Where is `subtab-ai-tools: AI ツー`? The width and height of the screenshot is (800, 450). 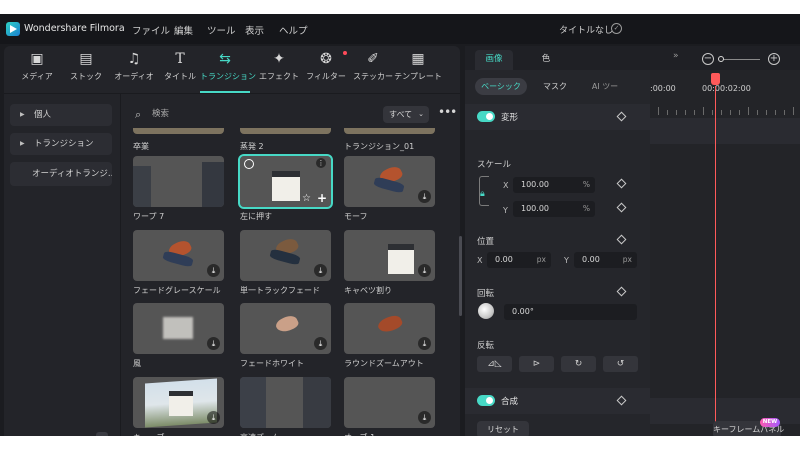 subtab-ai-tools: AI ツー is located at coordinates (605, 86).